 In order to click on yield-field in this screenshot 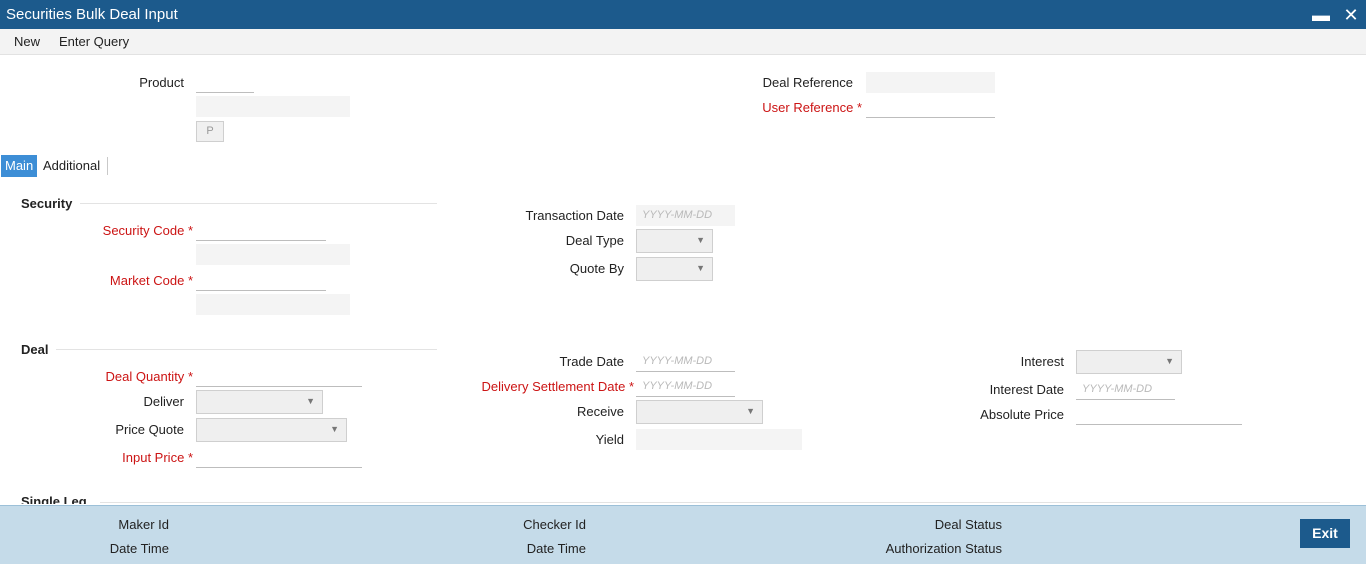, I will do `click(719, 439)`.